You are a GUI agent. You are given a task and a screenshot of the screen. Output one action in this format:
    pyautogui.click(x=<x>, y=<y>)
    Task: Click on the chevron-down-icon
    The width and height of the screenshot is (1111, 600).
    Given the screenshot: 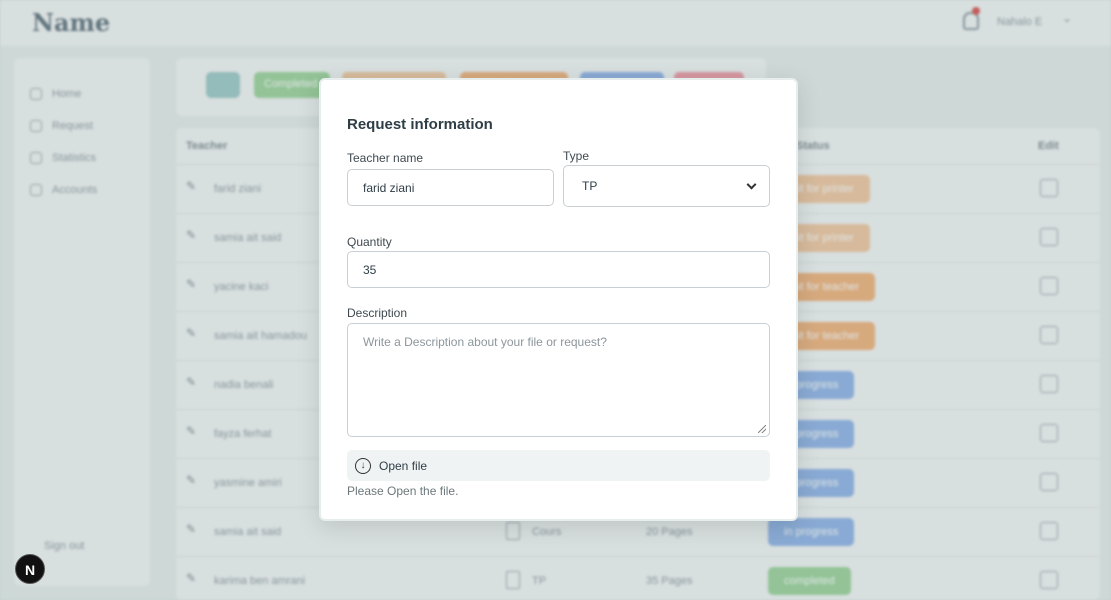 What is the action you would take?
    pyautogui.click(x=751, y=184)
    